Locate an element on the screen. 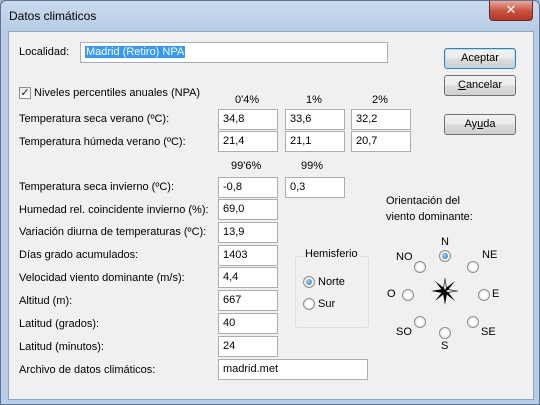 Image resolution: width=540 pixels, height=405 pixels. dir-label-o: O is located at coordinates (391, 294).